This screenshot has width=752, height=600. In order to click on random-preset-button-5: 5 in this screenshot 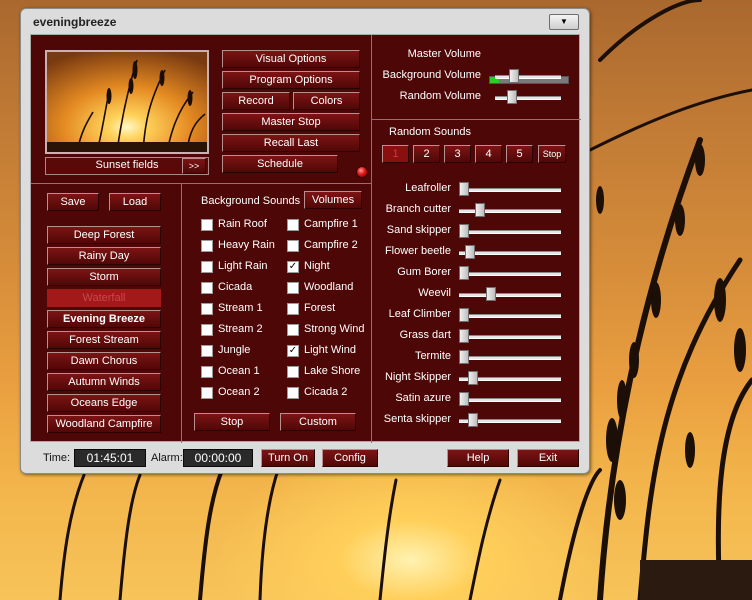, I will do `click(519, 154)`.